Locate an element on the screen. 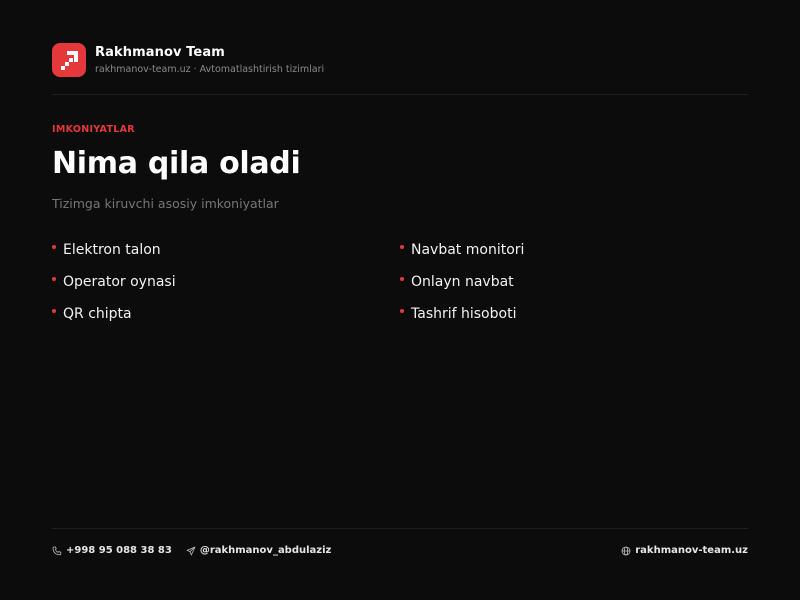 The height and width of the screenshot is (600, 800). telegram-handle: @rakhmanov_abdulaziz is located at coordinates (265, 550).